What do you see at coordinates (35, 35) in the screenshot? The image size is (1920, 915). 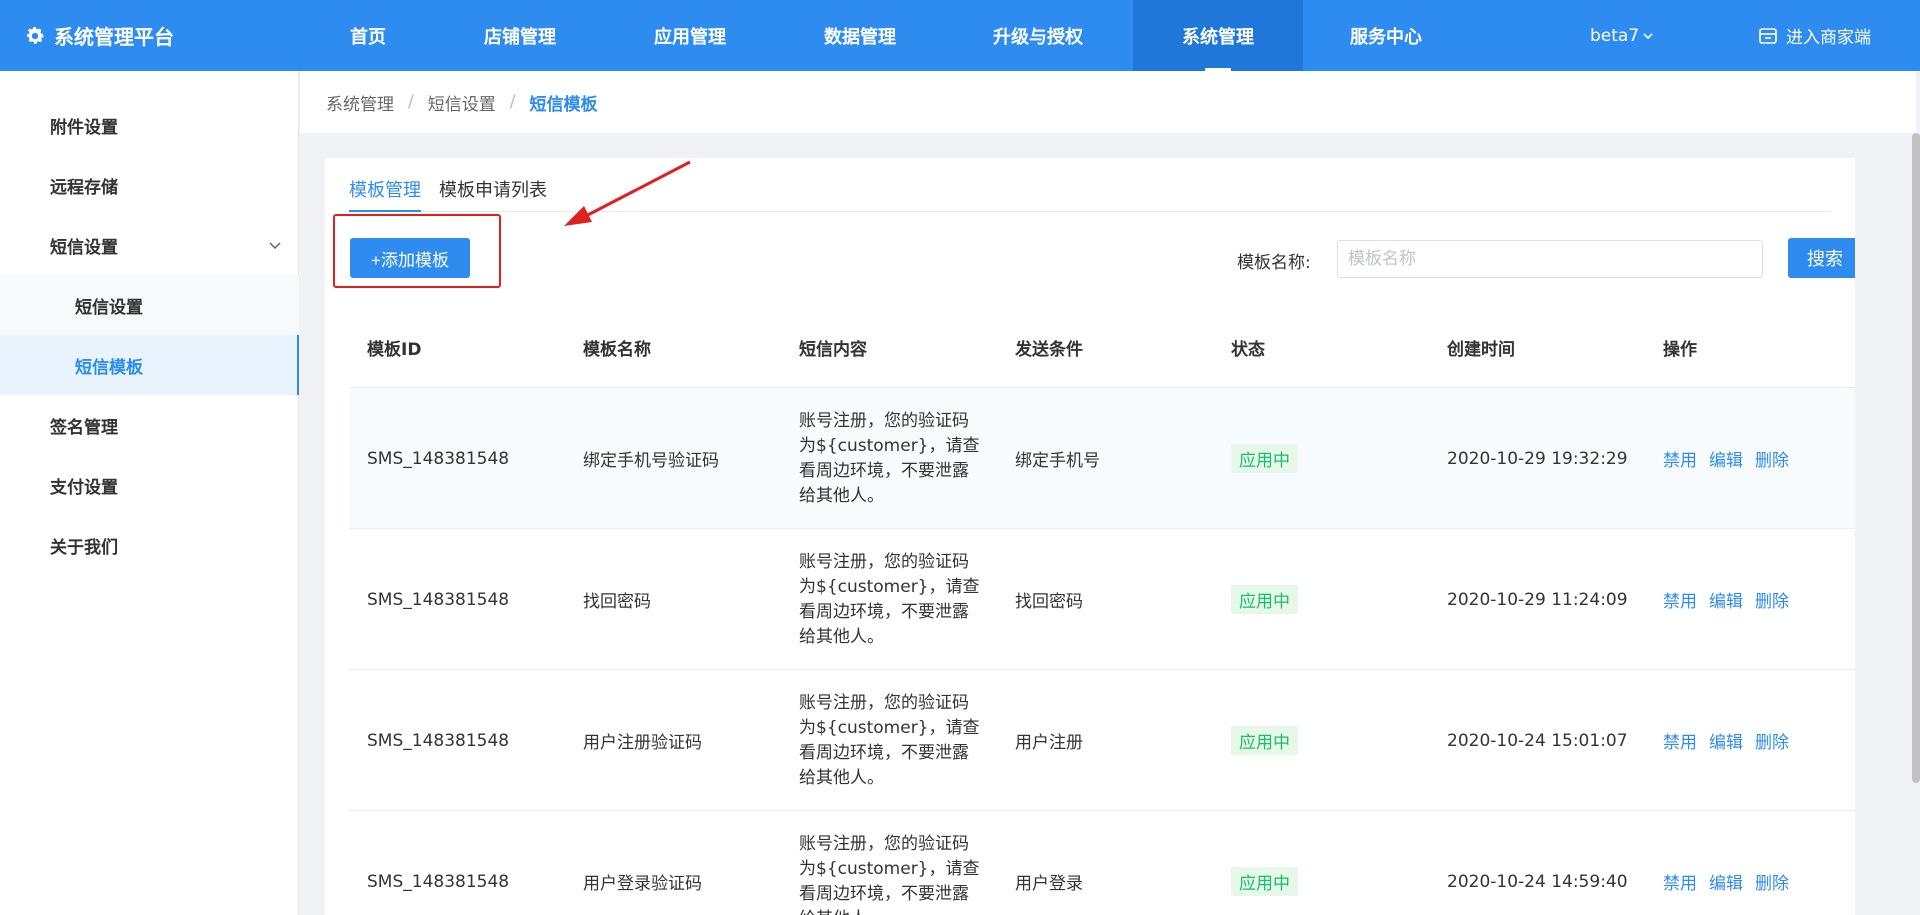 I see `gear-icon` at bounding box center [35, 35].